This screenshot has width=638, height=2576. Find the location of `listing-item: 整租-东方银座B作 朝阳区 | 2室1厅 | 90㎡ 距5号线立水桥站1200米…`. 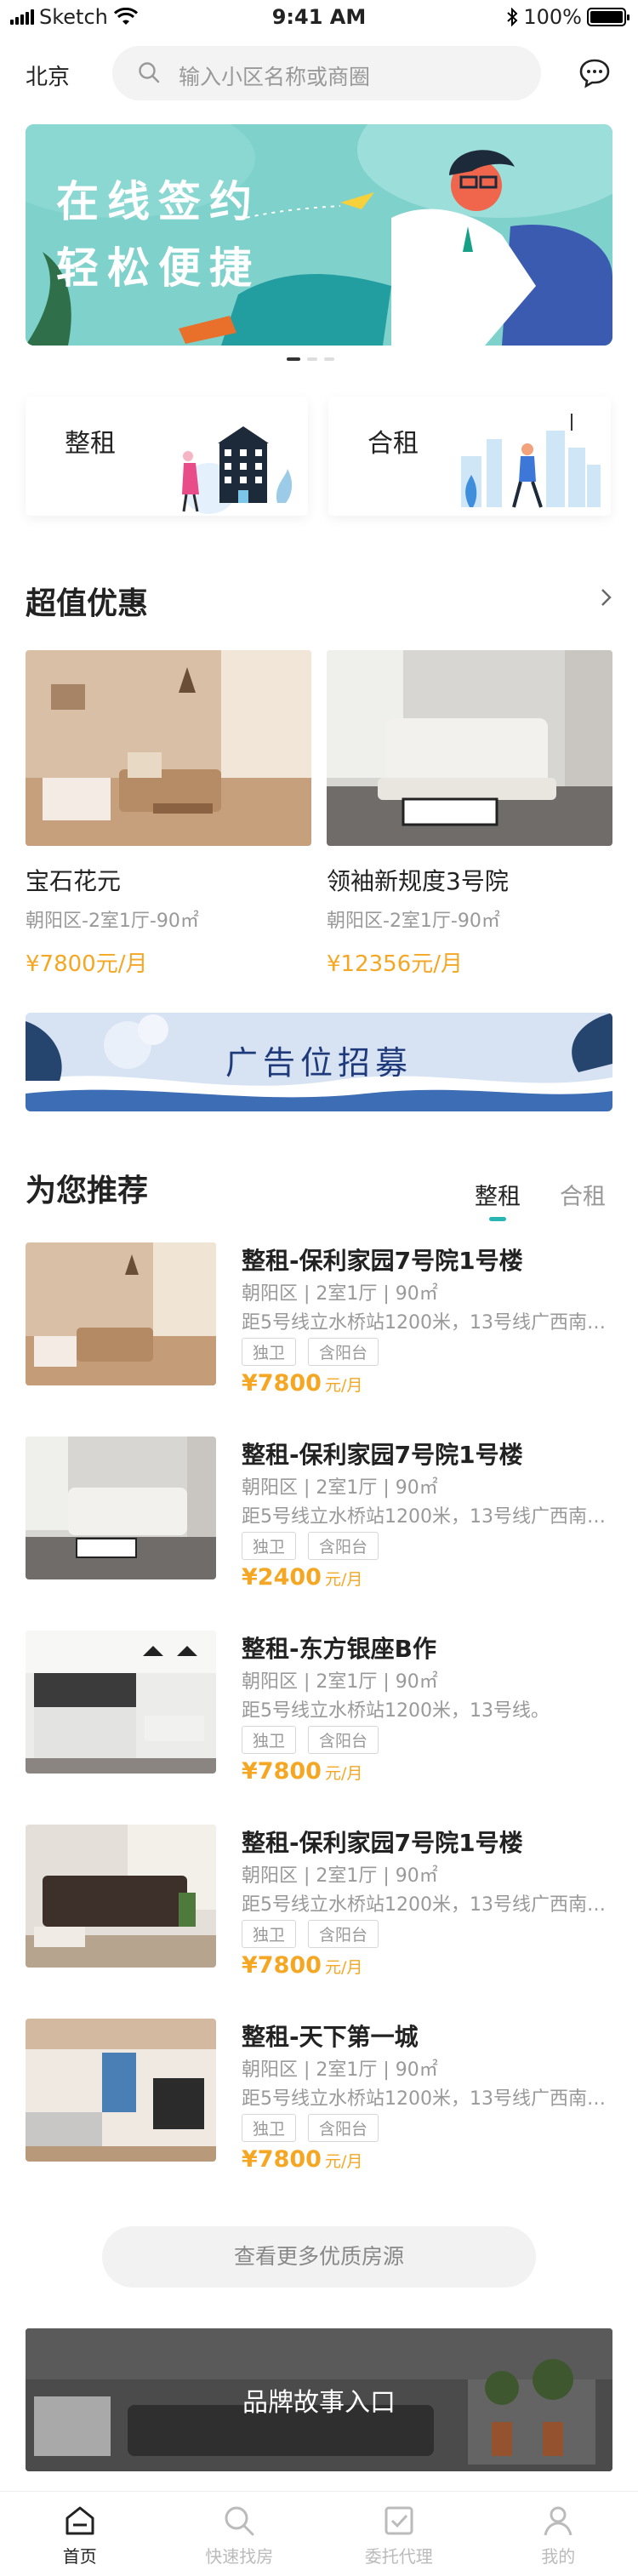

listing-item: 整租-东方银座B作 朝阳区 | 2室1厅 | 90㎡ 距5号线立水桥站1200米… is located at coordinates (319, 1708).